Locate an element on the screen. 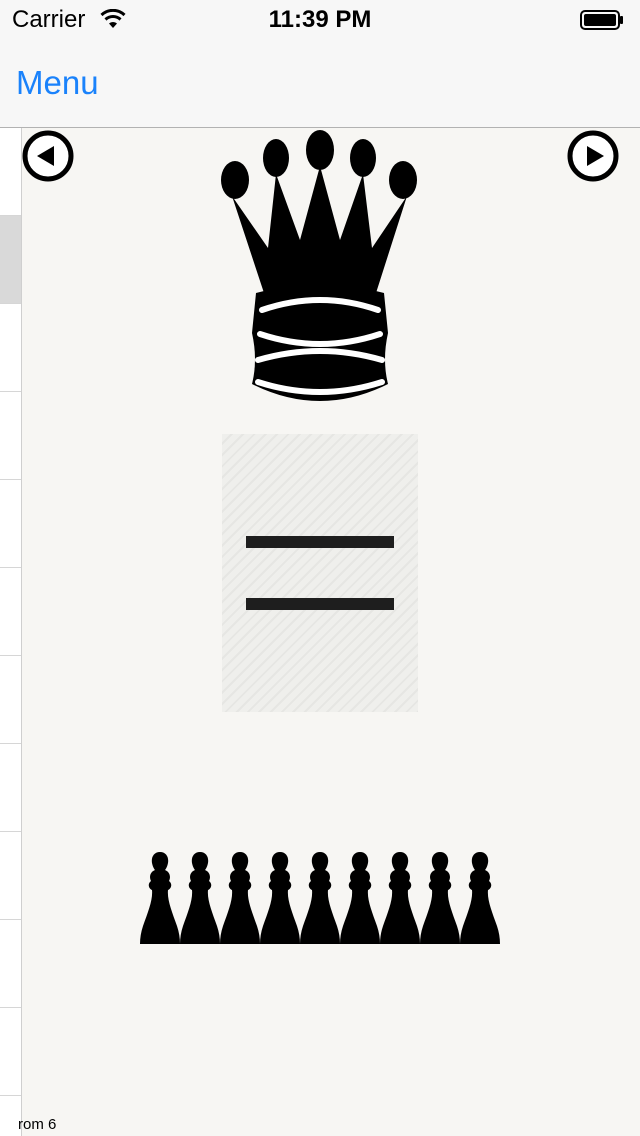 The width and height of the screenshot is (640, 1136). menu-button: Menu is located at coordinates (57, 83).